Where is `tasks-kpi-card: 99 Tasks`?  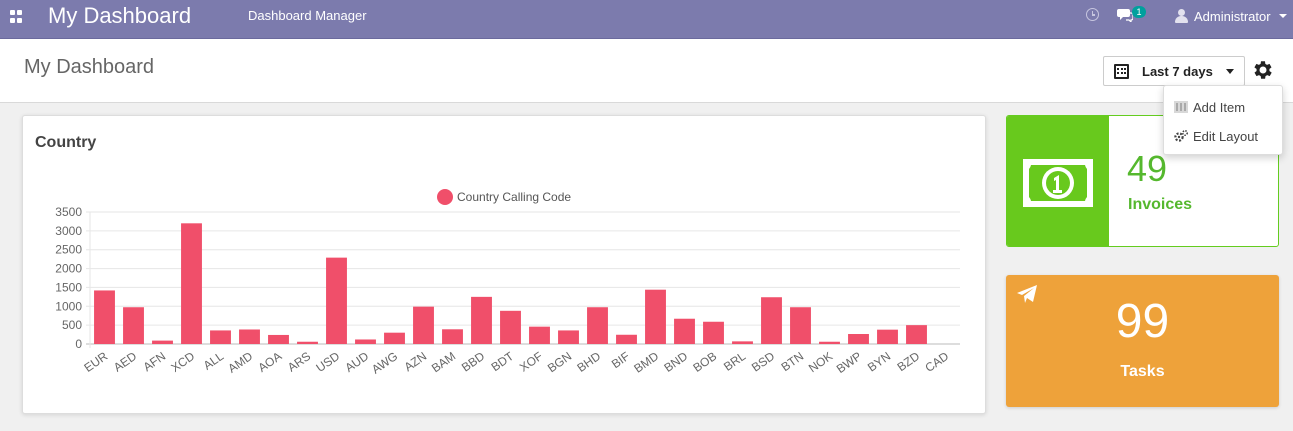 tasks-kpi-card: 99 Tasks is located at coordinates (1142, 341).